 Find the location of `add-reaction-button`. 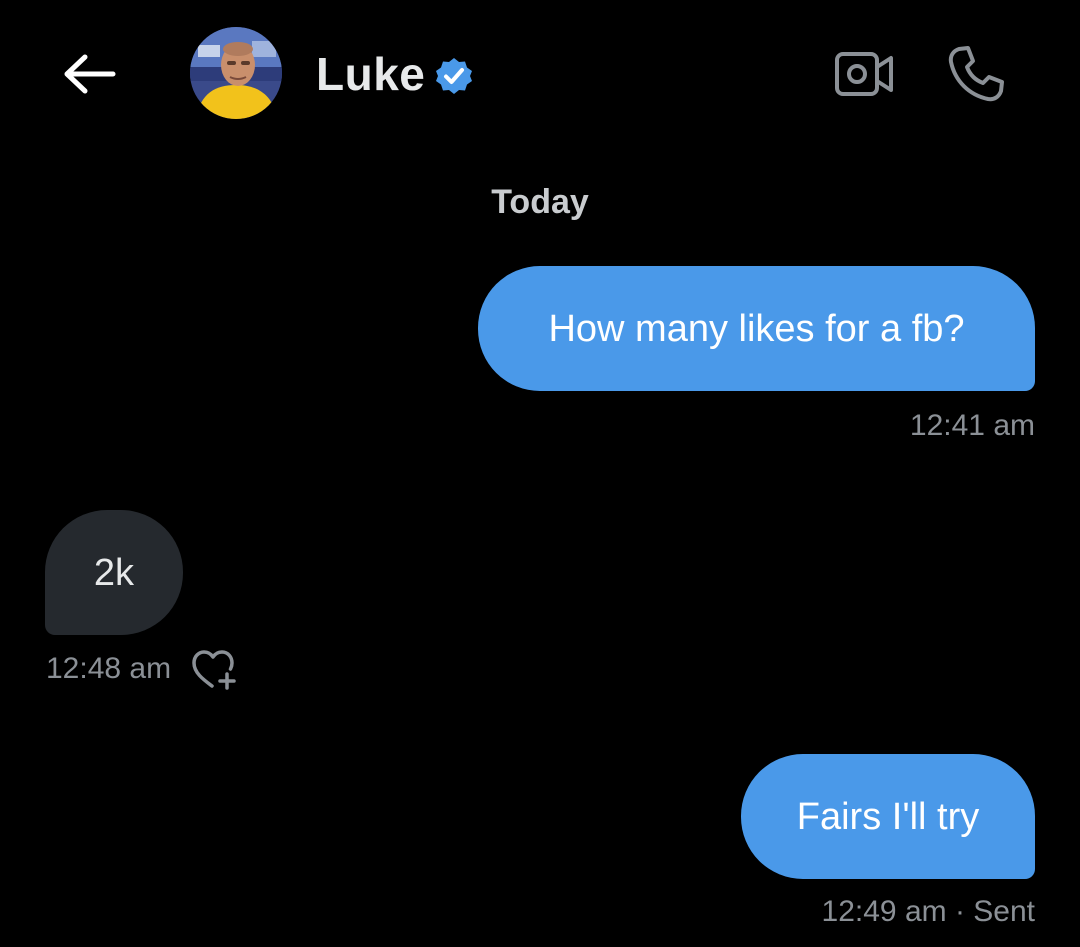

add-reaction-button is located at coordinates (215, 670).